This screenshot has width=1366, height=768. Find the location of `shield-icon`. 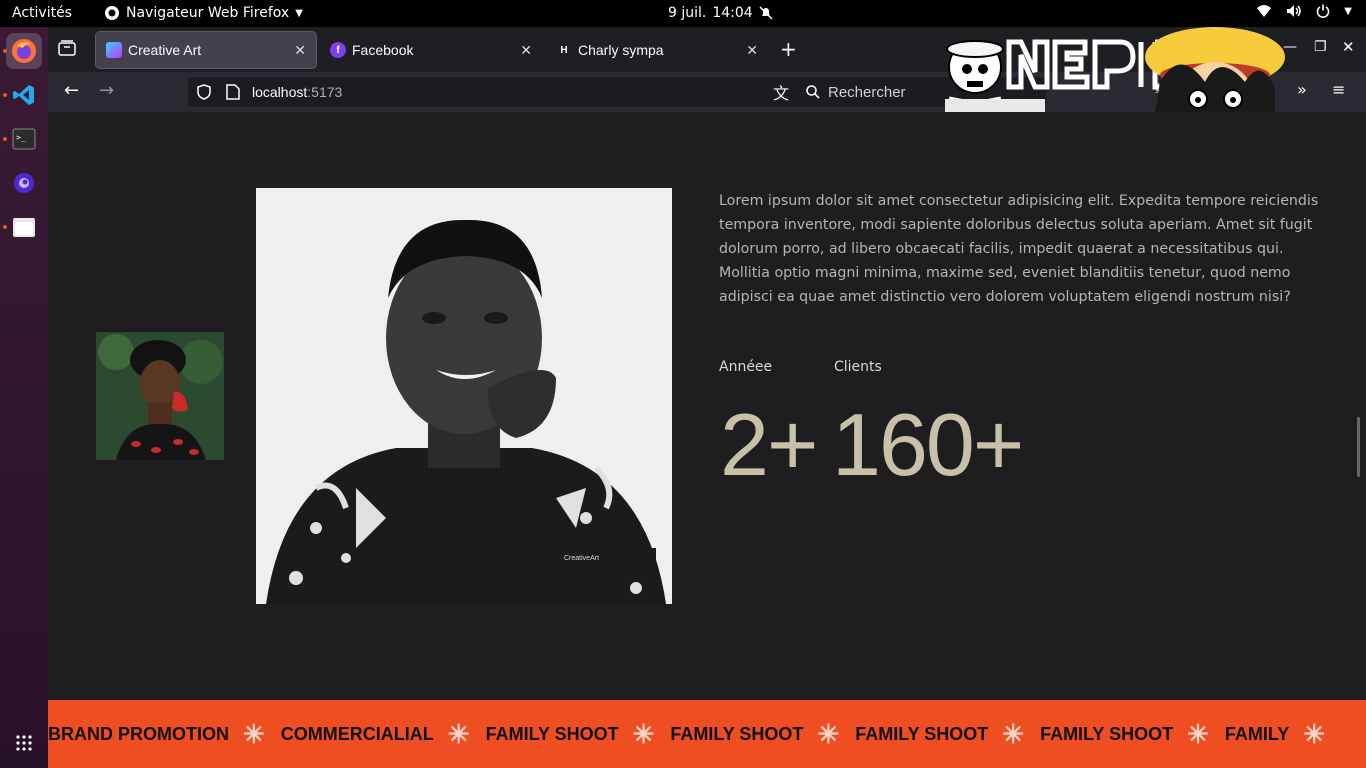

shield-icon is located at coordinates (204, 92).